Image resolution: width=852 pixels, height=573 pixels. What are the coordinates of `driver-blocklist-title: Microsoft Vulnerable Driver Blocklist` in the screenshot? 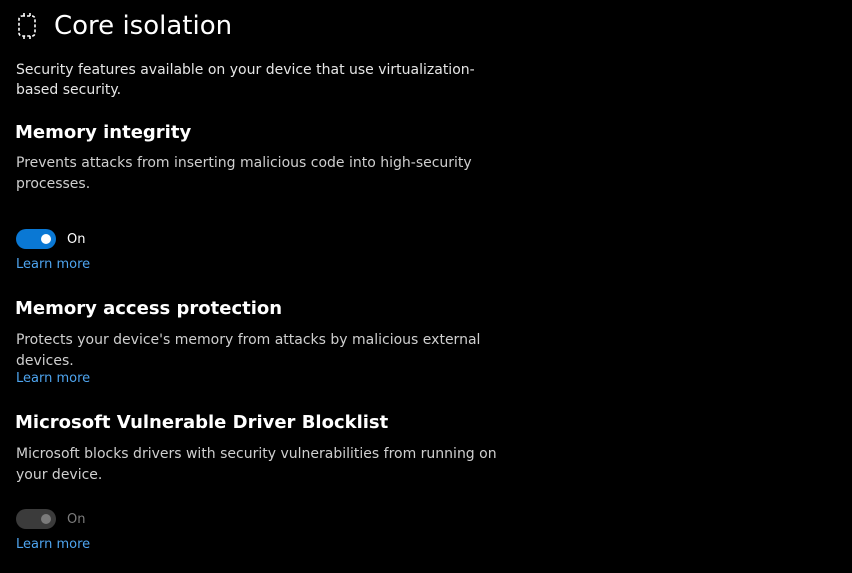 It's located at (202, 422).